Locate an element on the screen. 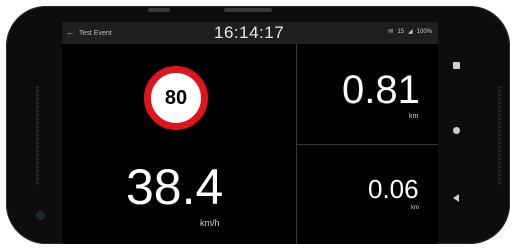 This screenshot has width=516, height=250. back-arrow-icon: ← is located at coordinates (70, 32).